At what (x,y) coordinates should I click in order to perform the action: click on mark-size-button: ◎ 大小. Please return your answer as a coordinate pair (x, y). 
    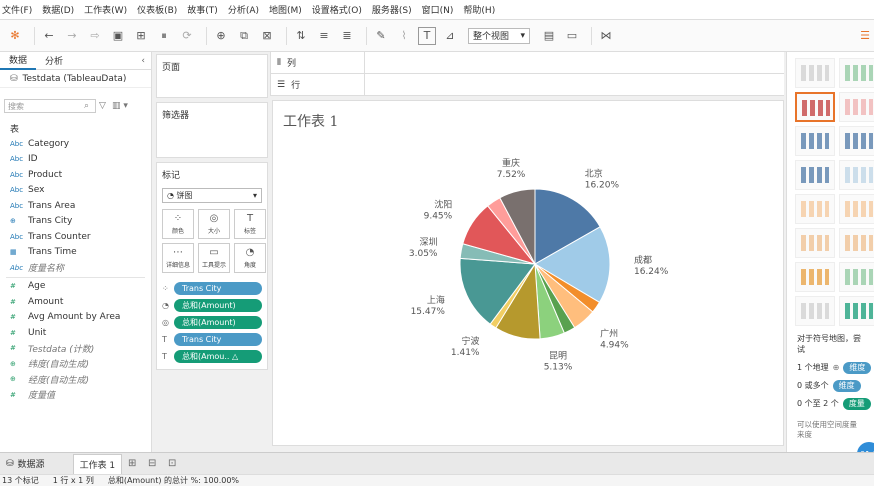
    Looking at the image, I should click on (214, 224).